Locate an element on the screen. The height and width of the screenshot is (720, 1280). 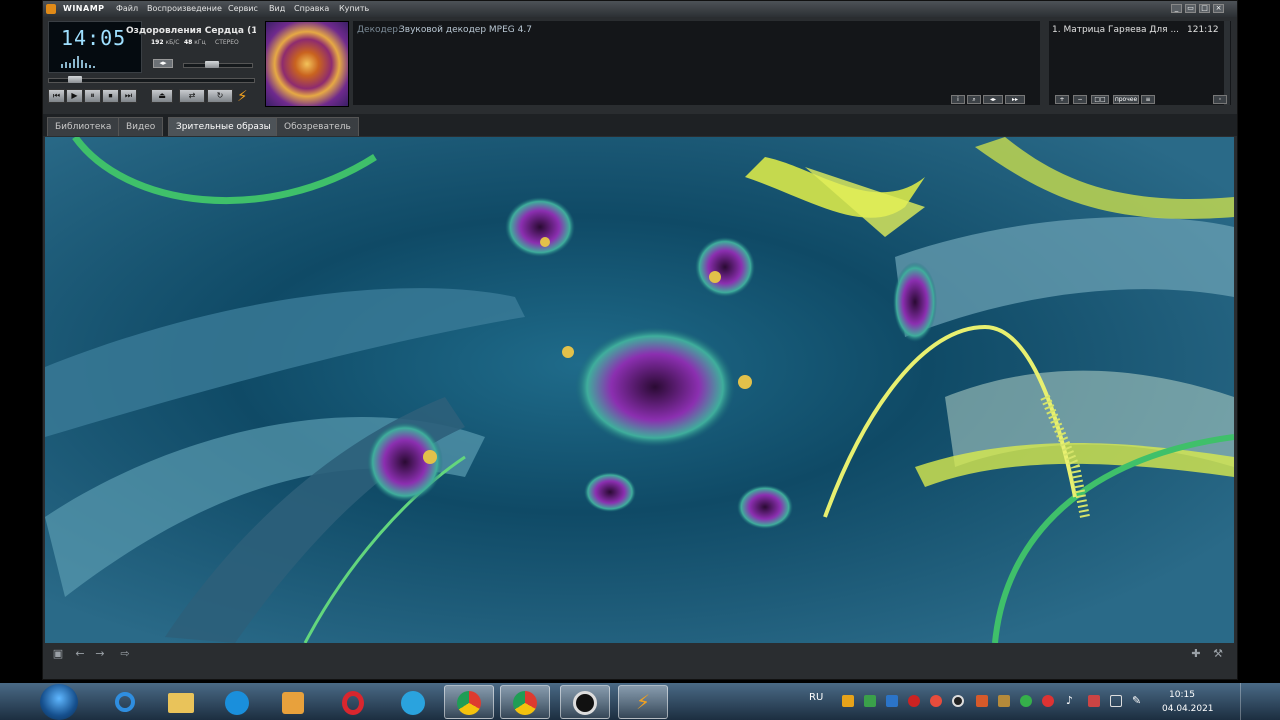
next-preset-icon: ⇨ is located at coordinates (125, 654).